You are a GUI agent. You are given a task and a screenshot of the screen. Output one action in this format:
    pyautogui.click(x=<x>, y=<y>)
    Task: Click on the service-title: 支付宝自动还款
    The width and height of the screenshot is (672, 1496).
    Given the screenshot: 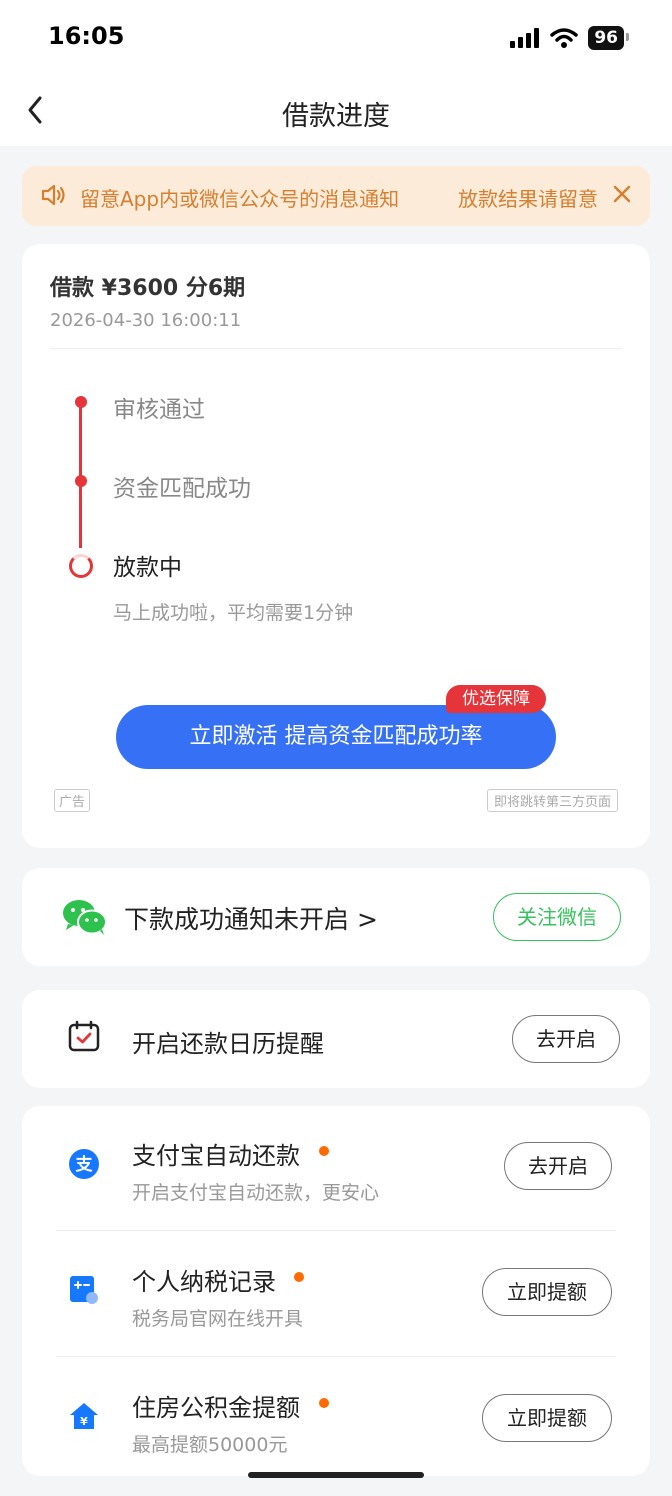 What is the action you would take?
    pyautogui.click(x=216, y=1156)
    